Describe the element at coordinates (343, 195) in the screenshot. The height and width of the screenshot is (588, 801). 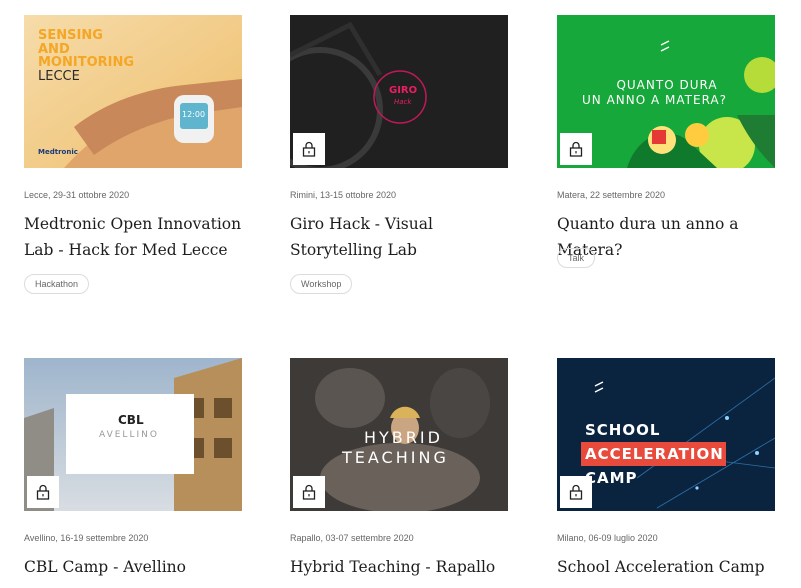
I see `event-meta: Rimini, 13-15 ottobre 2020` at that location.